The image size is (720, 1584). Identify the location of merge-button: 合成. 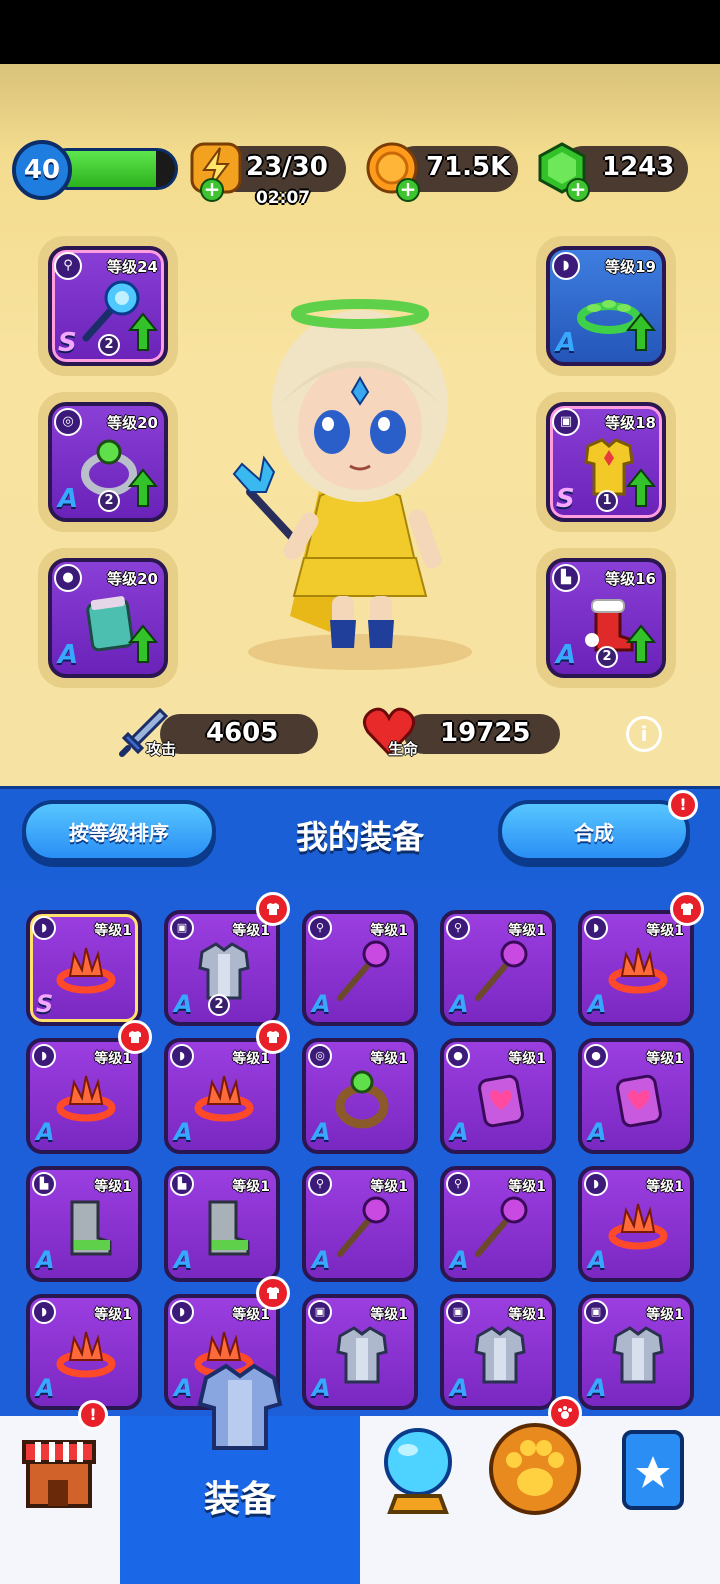
(594, 831).